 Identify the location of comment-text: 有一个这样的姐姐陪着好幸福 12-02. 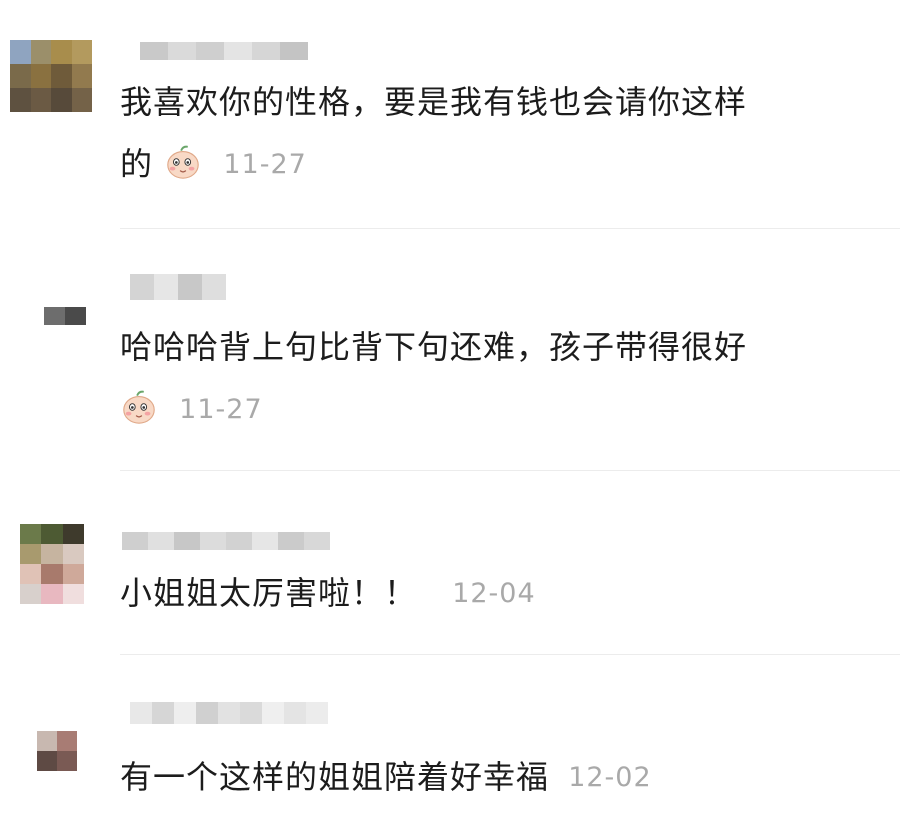
(386, 777).